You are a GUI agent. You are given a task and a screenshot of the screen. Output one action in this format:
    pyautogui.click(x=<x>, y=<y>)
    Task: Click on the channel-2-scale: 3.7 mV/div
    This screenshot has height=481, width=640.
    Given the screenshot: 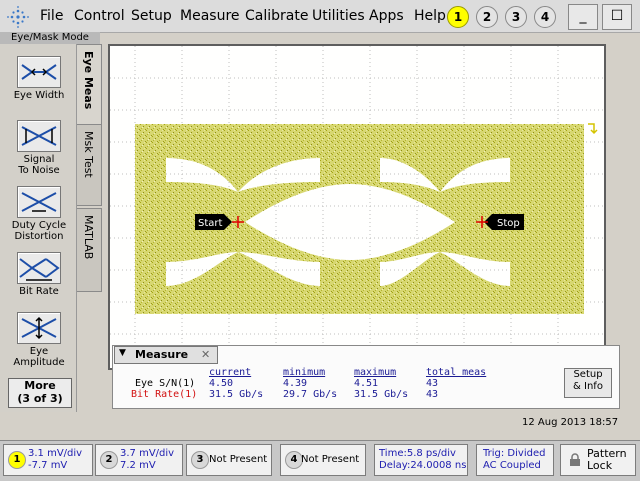 What is the action you would take?
    pyautogui.click(x=147, y=453)
    